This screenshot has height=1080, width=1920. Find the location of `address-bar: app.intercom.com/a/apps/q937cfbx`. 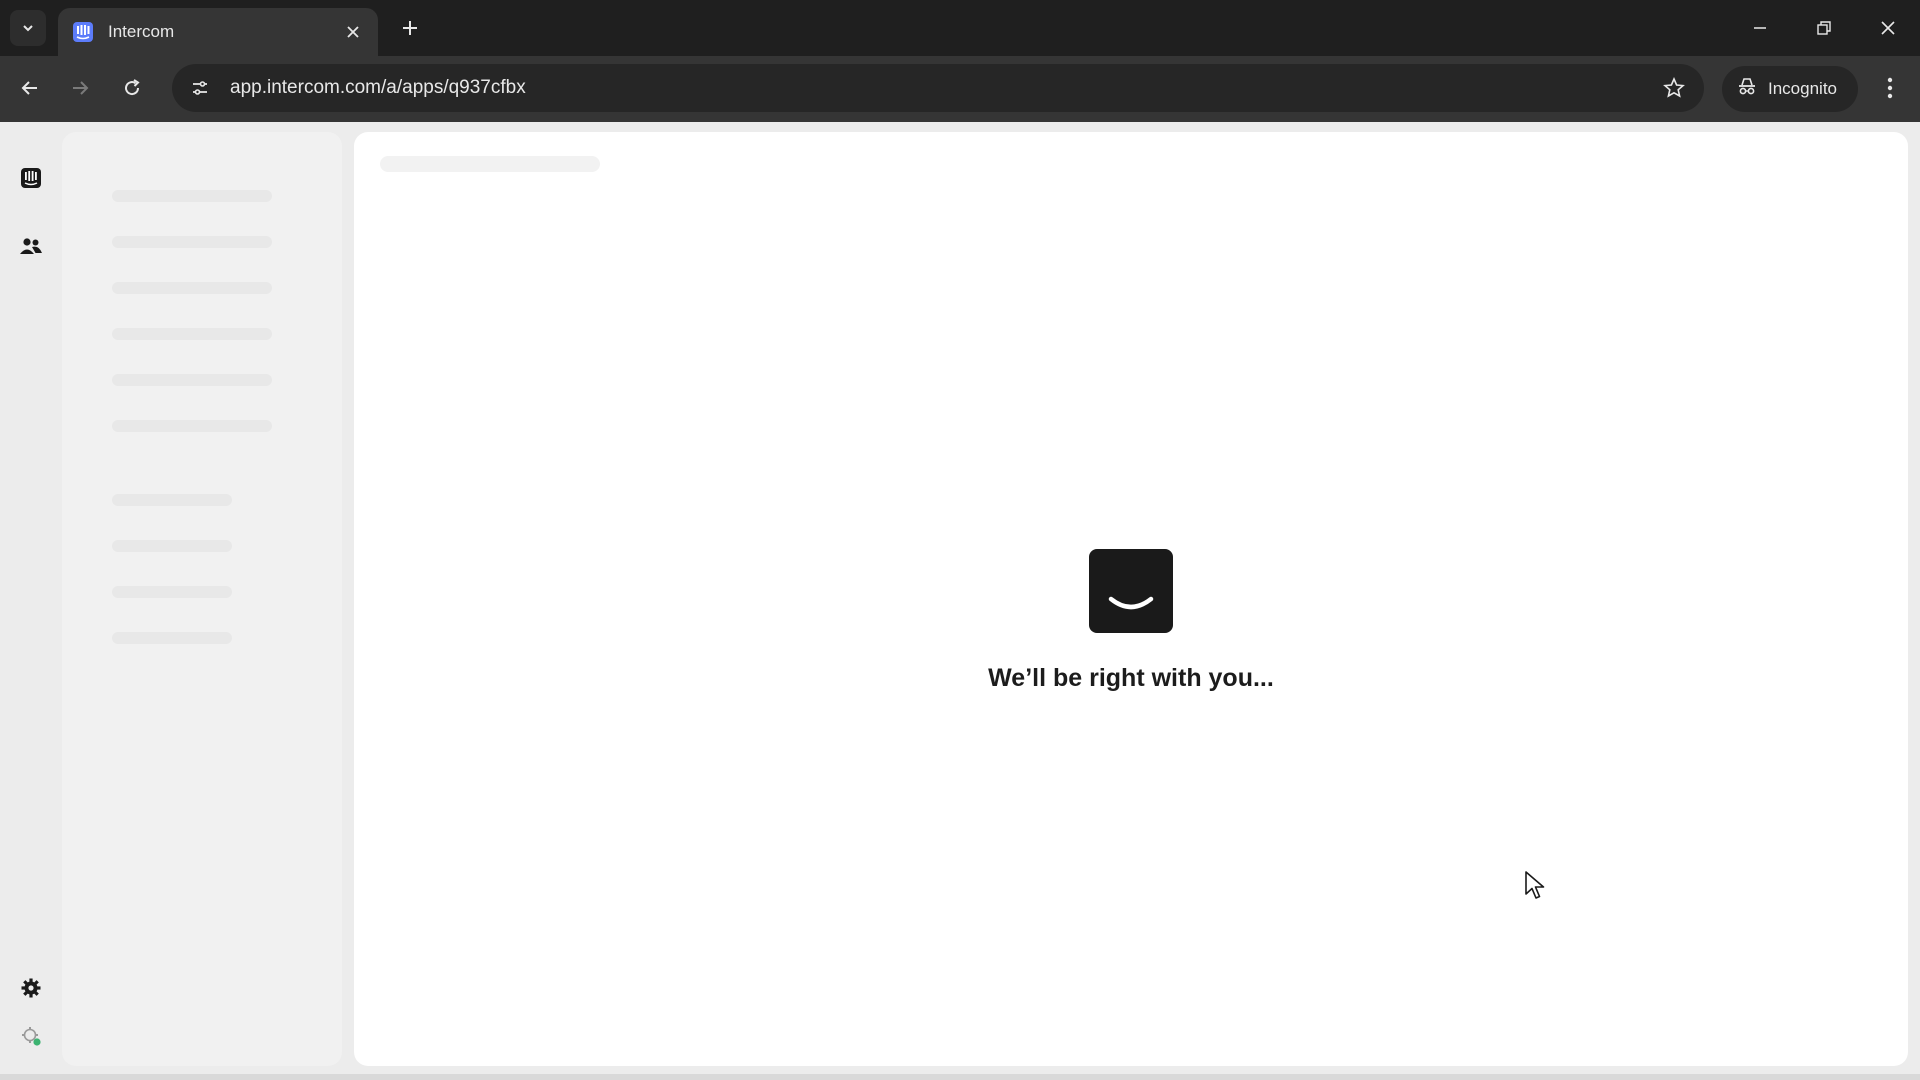

address-bar: app.intercom.com/a/apps/q937cfbx is located at coordinates (938, 88).